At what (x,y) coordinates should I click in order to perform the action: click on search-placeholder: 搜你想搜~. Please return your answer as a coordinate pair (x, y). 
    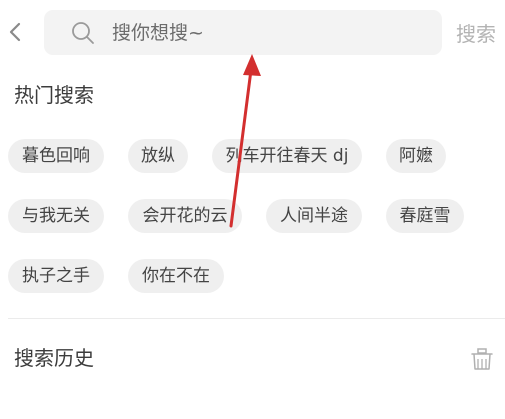
    Looking at the image, I should click on (158, 33).